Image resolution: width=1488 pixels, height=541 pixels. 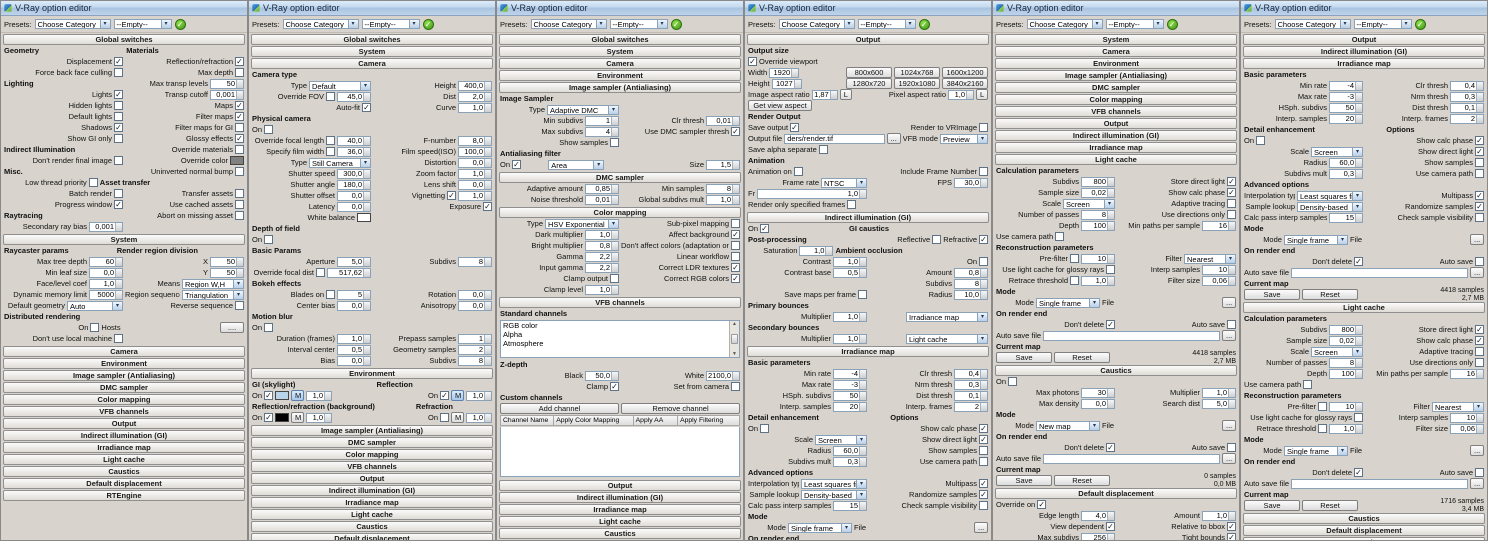 I want to click on field-black: 50,0, so click(x=602, y=375).